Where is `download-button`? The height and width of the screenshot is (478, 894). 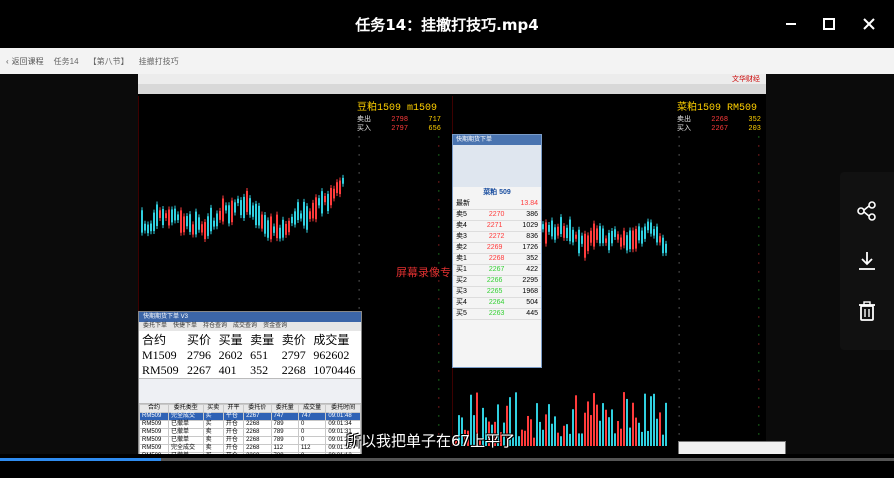 download-button is located at coordinates (867, 261).